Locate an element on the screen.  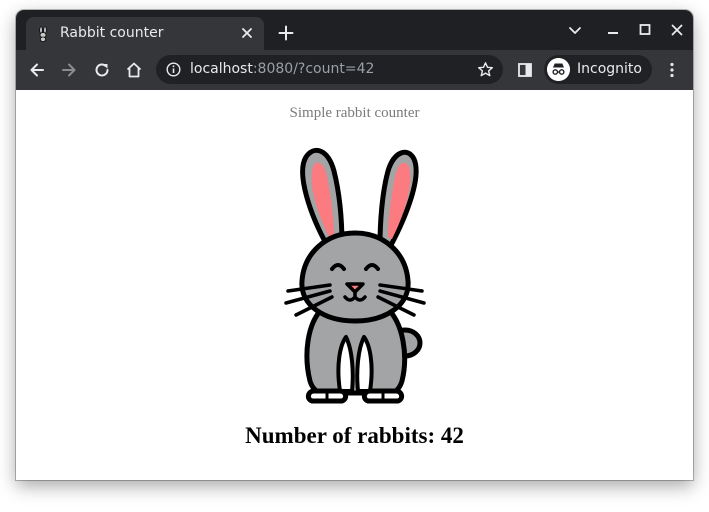
star-icon is located at coordinates (485, 69).